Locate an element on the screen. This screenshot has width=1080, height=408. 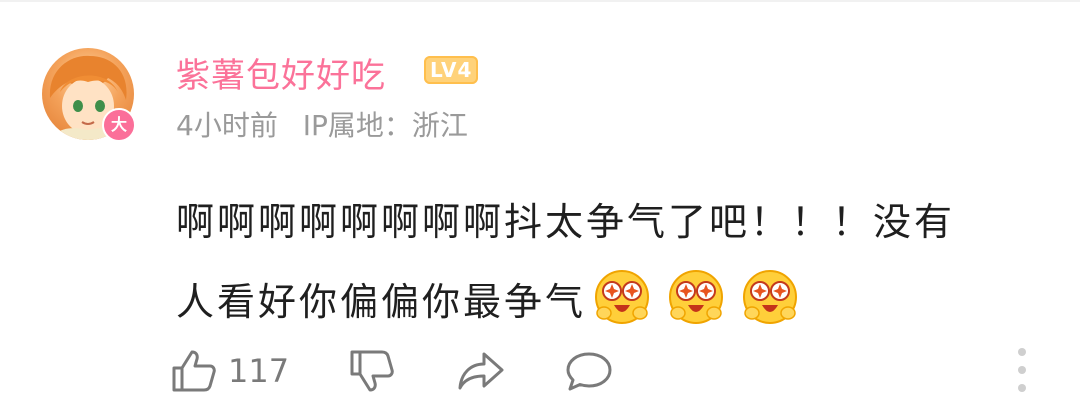
ip-location: IP属地：浙江 is located at coordinates (385, 125).